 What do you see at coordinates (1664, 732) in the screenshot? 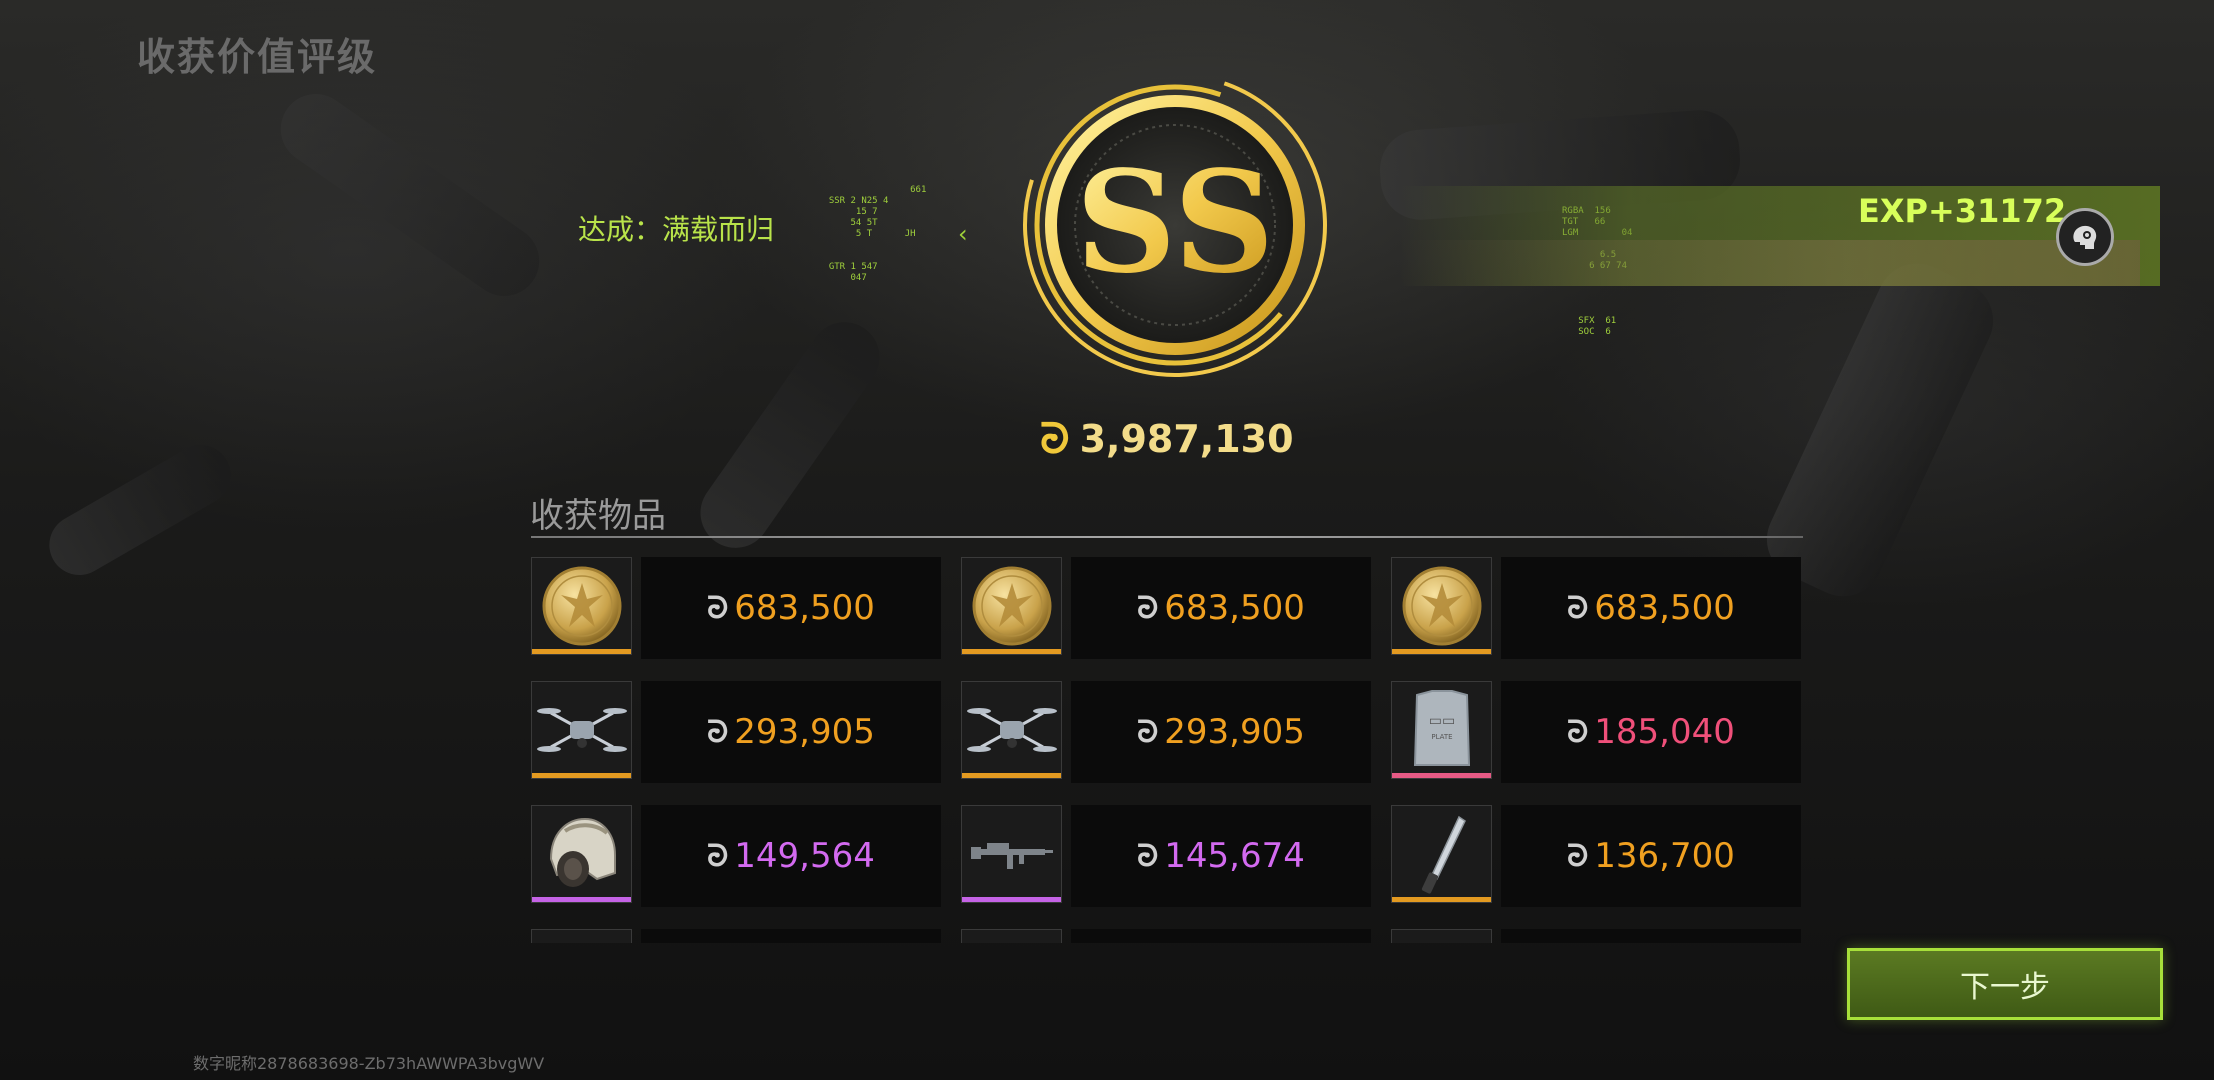
I see `item-value-text: 185,040` at bounding box center [1664, 732].